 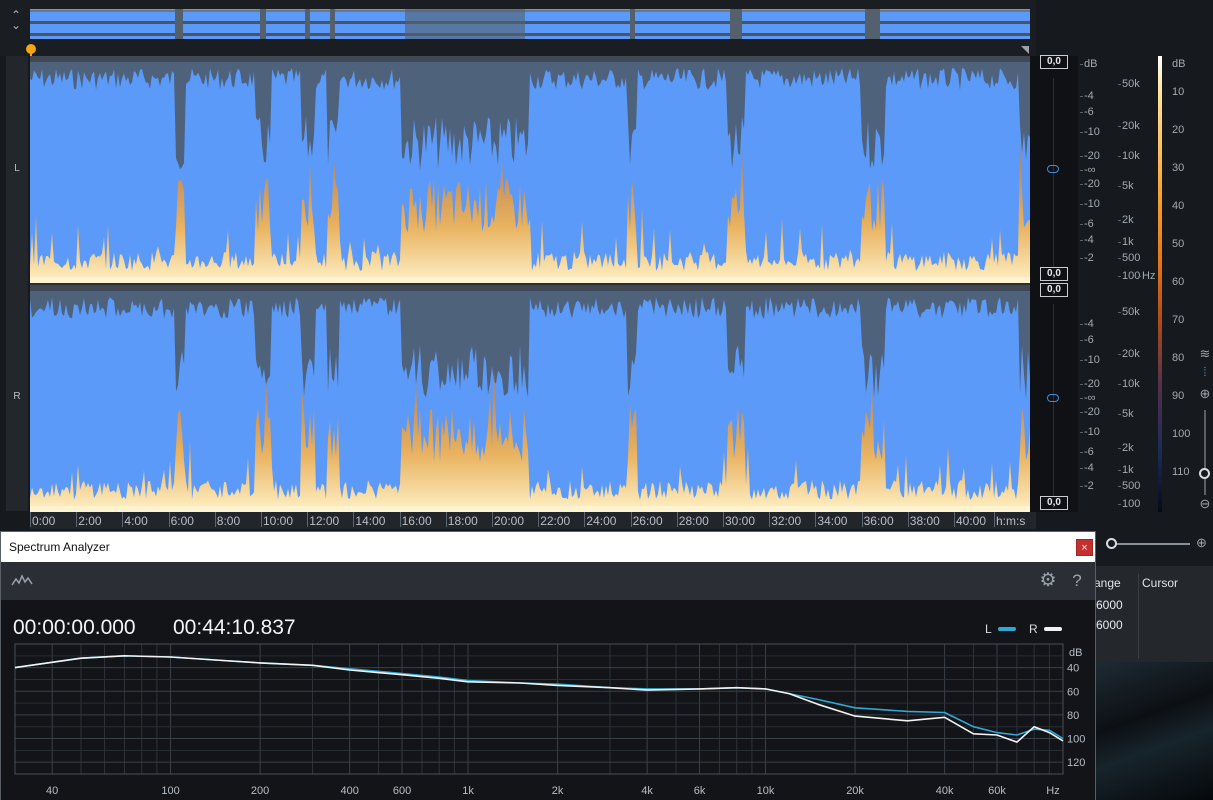 I want to click on time-ruler-label: 16:00, so click(x=415, y=520).